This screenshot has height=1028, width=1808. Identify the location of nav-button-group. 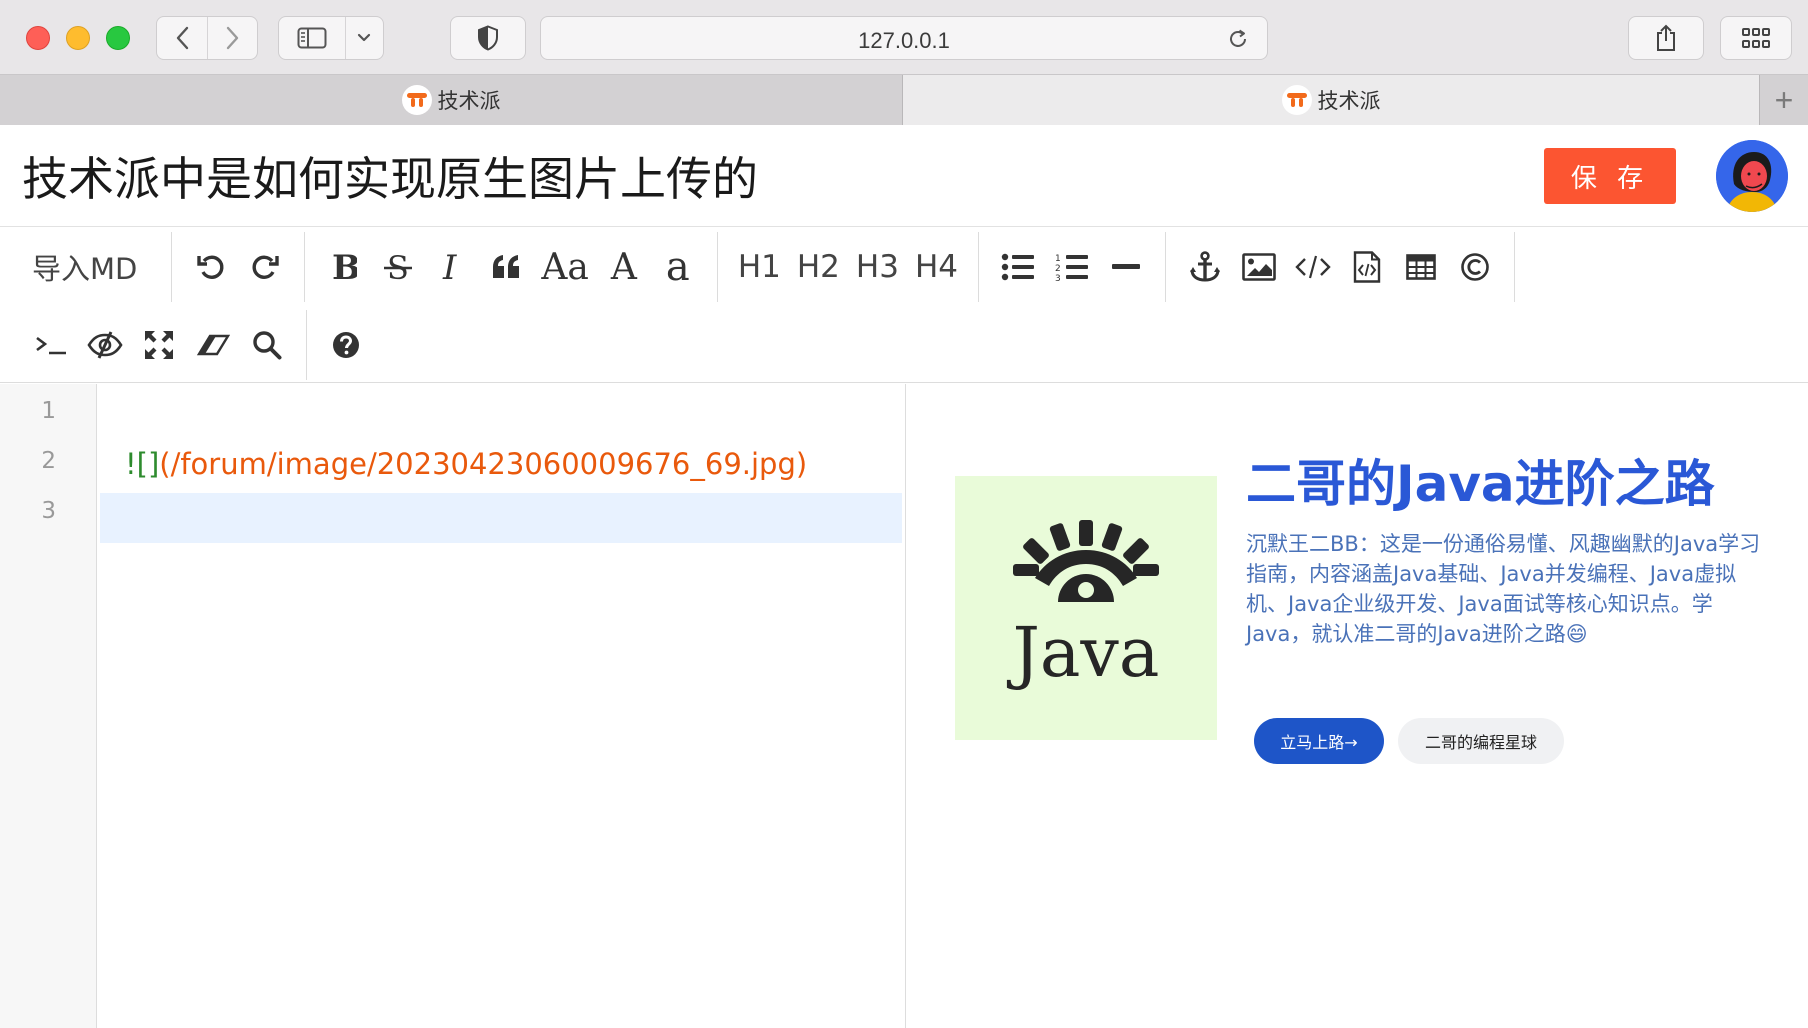
(207, 38).